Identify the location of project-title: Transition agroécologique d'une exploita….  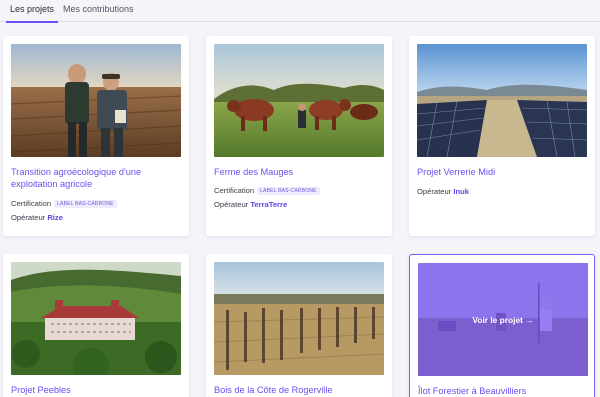
(97, 178).